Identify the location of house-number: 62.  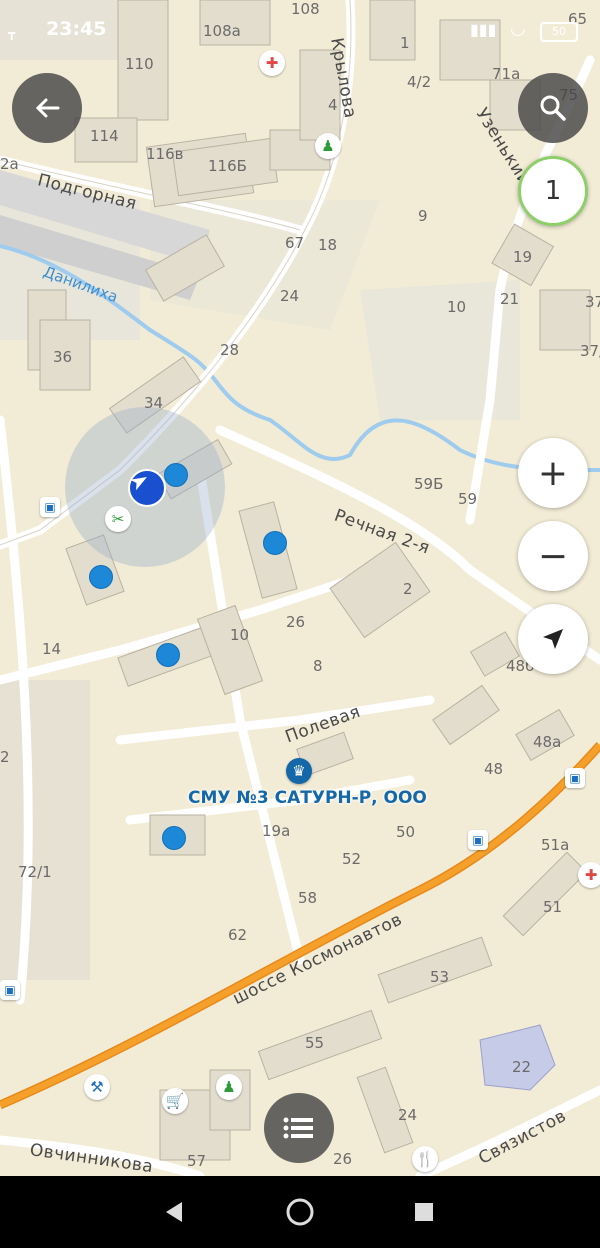
(238, 935).